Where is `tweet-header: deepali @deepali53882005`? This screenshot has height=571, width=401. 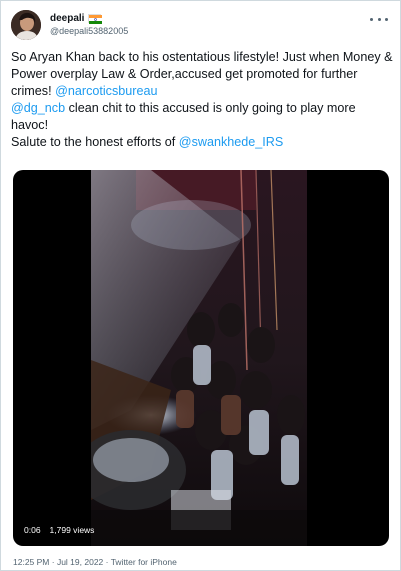
tweet-header: deepali @deepali53882005 is located at coordinates (200, 25).